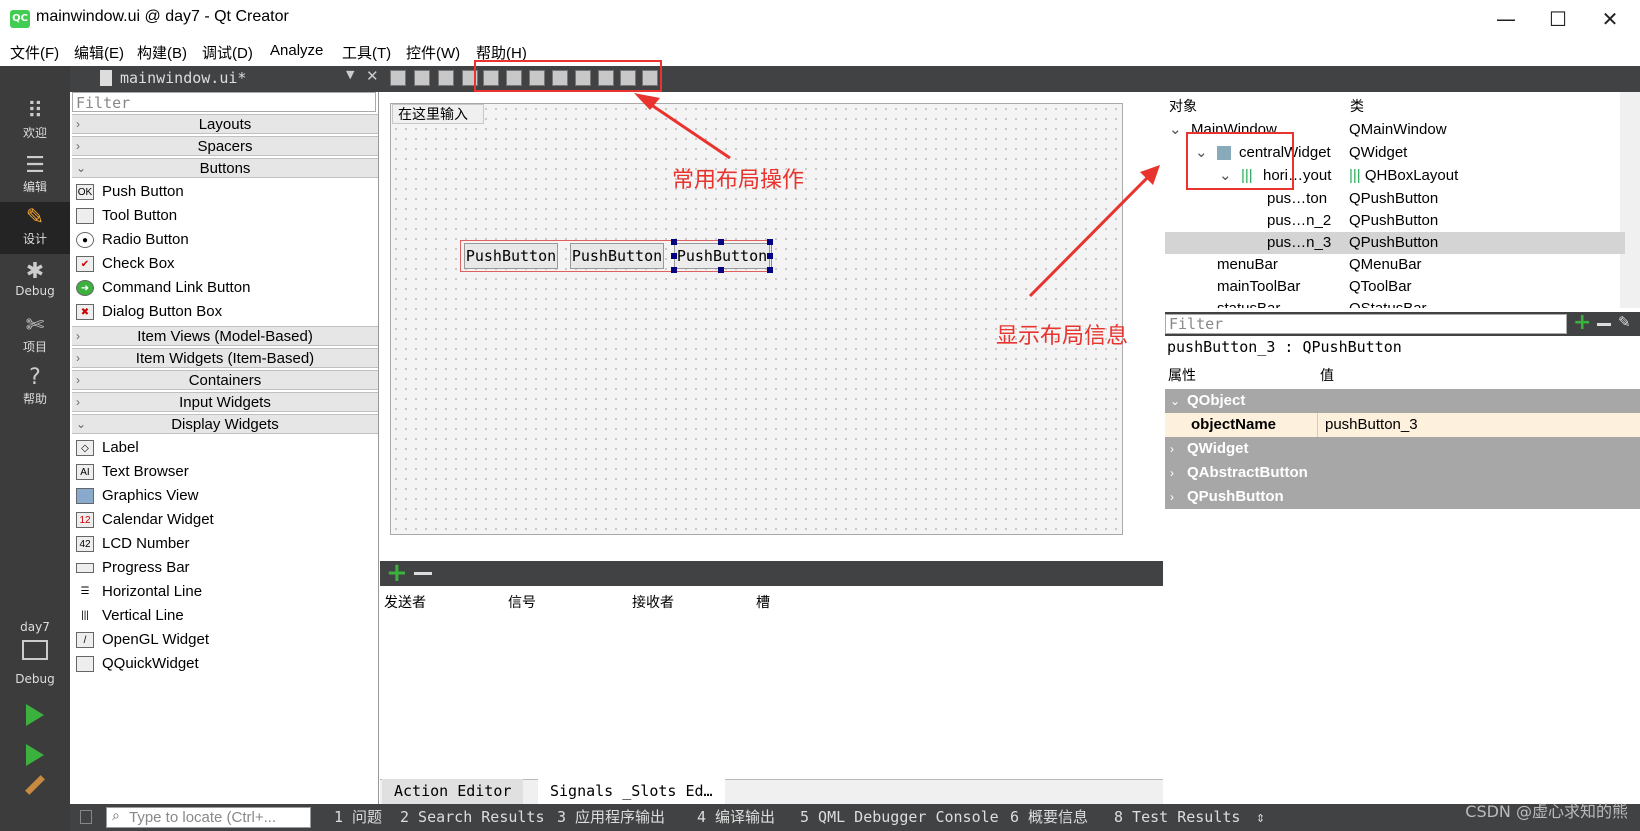 The width and height of the screenshot is (1640, 831). I want to click on arrow-to-layout, so click(1090, 235).